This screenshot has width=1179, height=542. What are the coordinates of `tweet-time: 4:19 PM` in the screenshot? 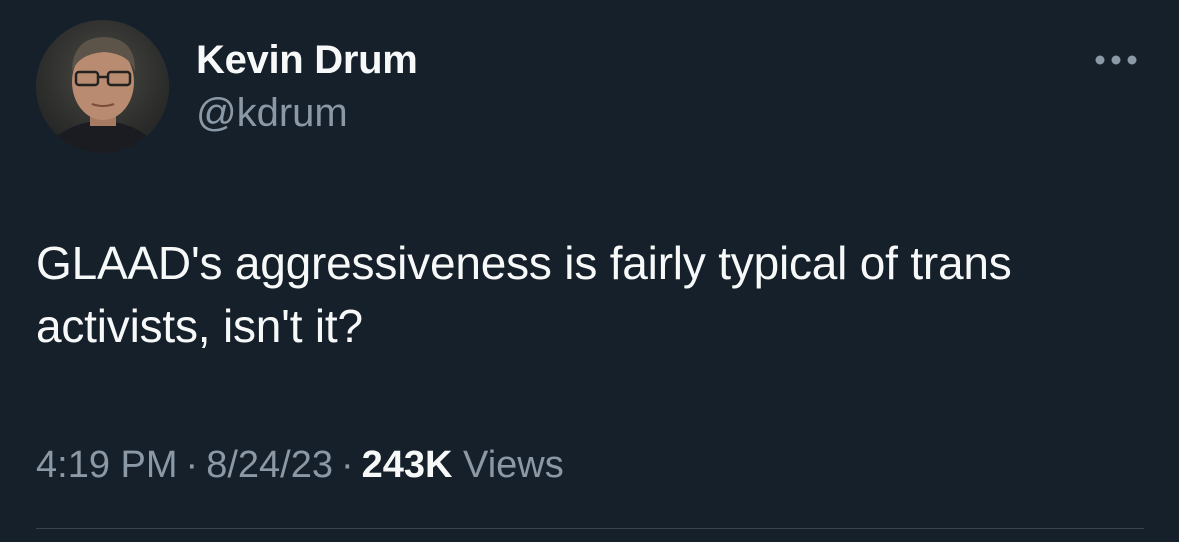 It's located at (107, 465).